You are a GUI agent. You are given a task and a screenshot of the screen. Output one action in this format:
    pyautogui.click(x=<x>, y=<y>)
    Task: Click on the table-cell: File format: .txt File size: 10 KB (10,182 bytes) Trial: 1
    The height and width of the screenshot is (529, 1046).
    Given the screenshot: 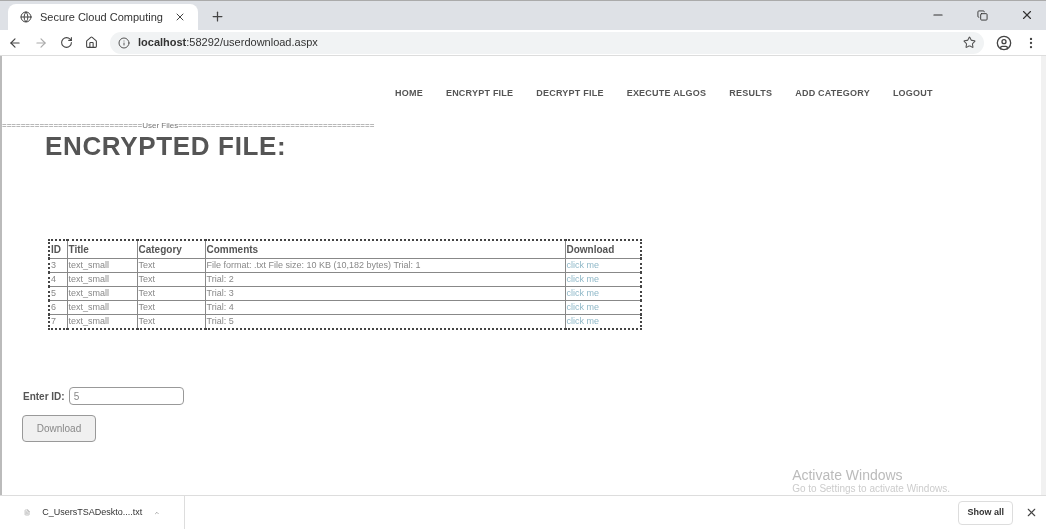 What is the action you would take?
    pyautogui.click(x=313, y=265)
    